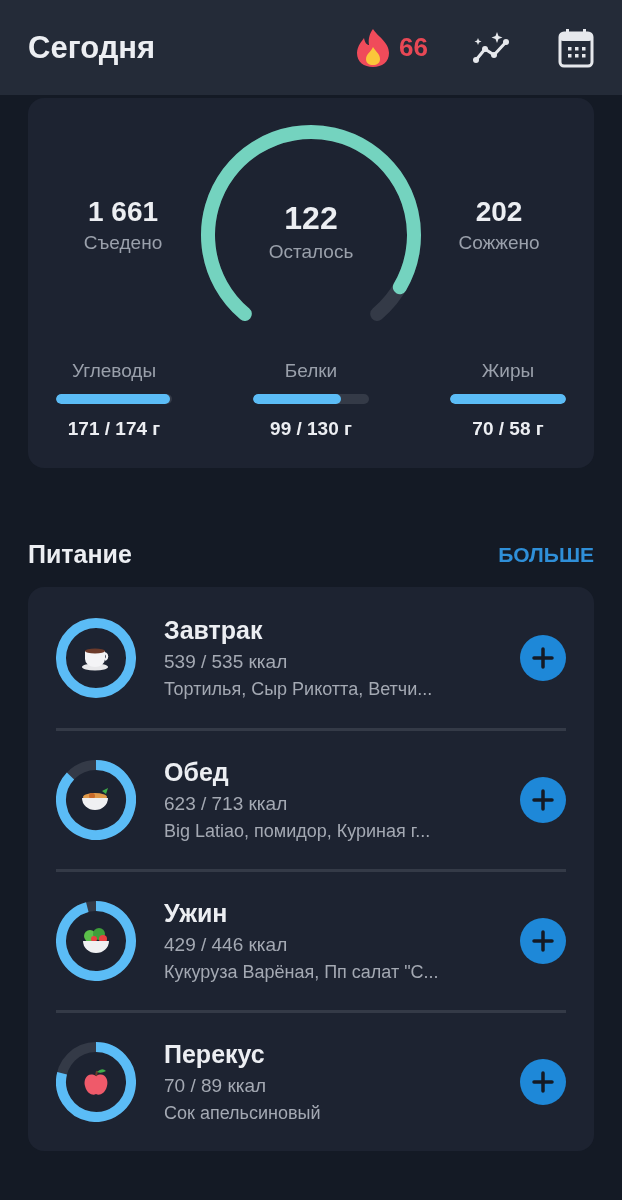  What do you see at coordinates (114, 371) in the screenshot?
I see `macro-label: Углеводы` at bounding box center [114, 371].